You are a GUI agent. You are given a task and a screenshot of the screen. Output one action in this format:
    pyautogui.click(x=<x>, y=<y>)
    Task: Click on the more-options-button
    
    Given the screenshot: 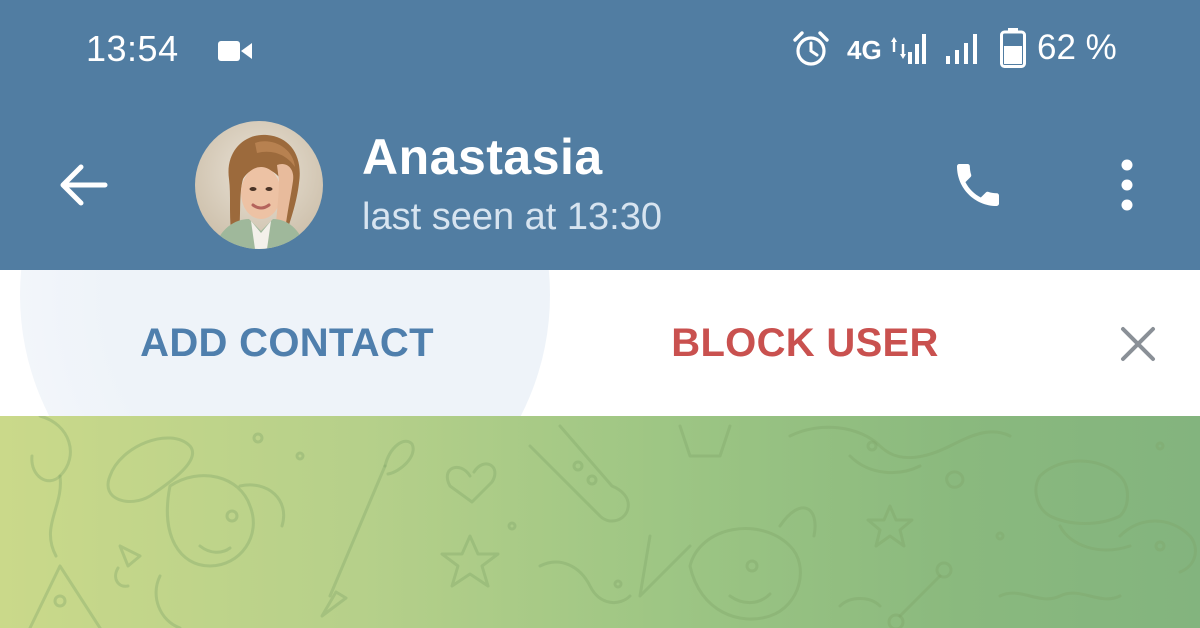 What is the action you would take?
    pyautogui.click(x=1127, y=185)
    